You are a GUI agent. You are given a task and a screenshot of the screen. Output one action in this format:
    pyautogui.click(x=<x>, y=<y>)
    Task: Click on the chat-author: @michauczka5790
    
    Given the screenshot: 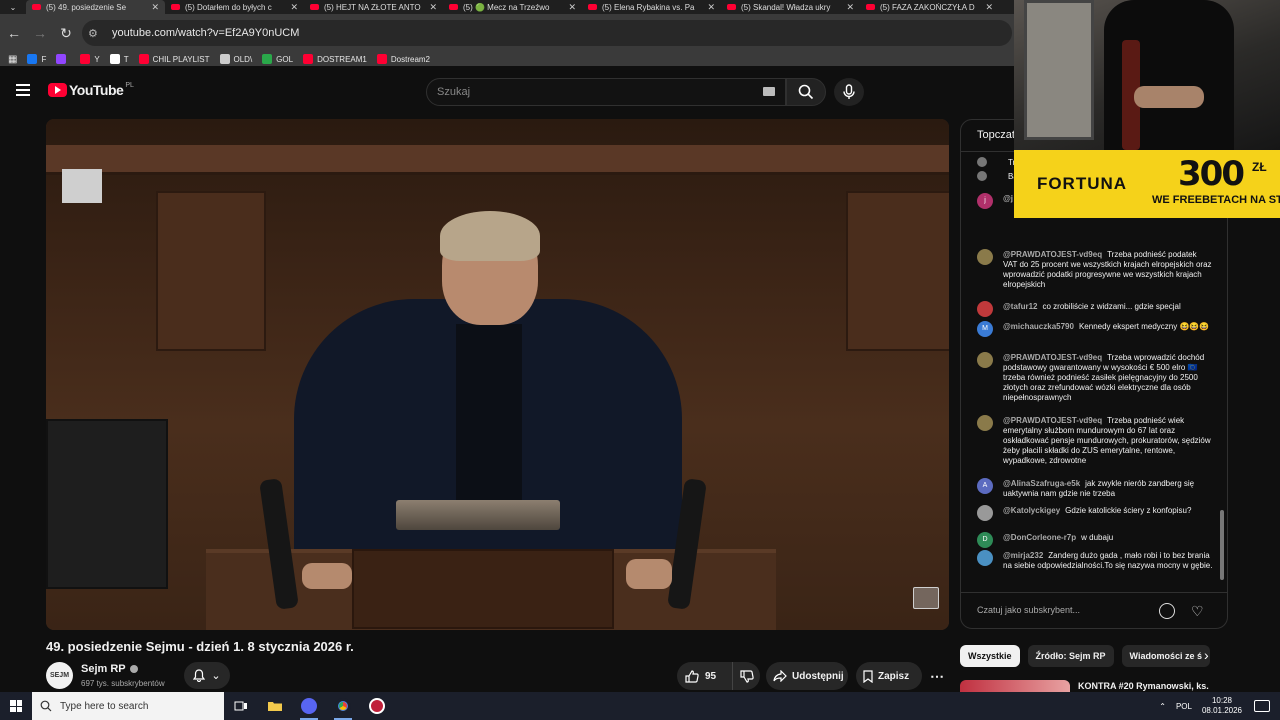 What is the action you would take?
    pyautogui.click(x=1038, y=326)
    